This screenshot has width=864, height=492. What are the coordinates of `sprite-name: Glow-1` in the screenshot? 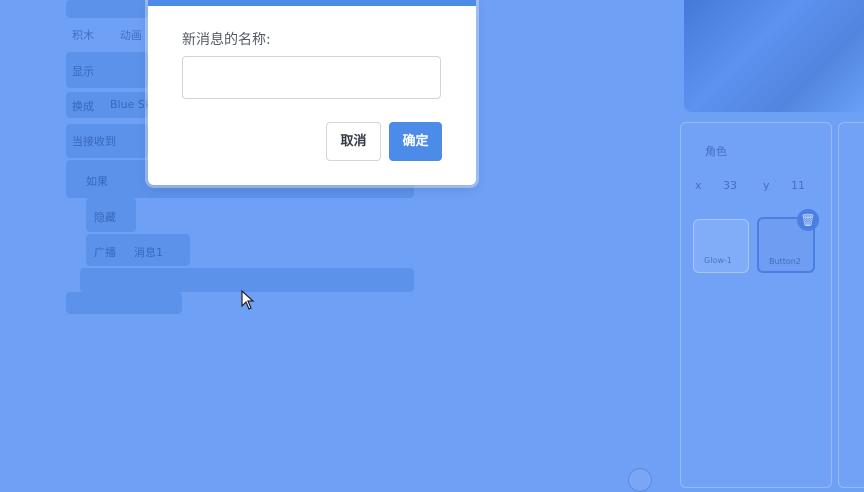 It's located at (718, 260).